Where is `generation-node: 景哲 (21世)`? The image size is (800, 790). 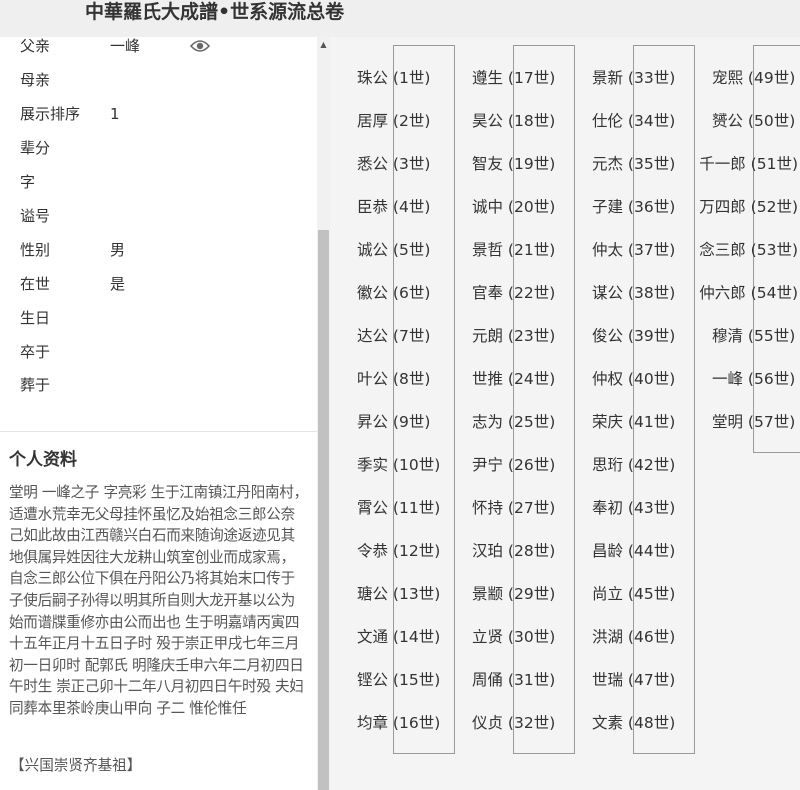
generation-node: 景哲 (21世) is located at coordinates (513, 250).